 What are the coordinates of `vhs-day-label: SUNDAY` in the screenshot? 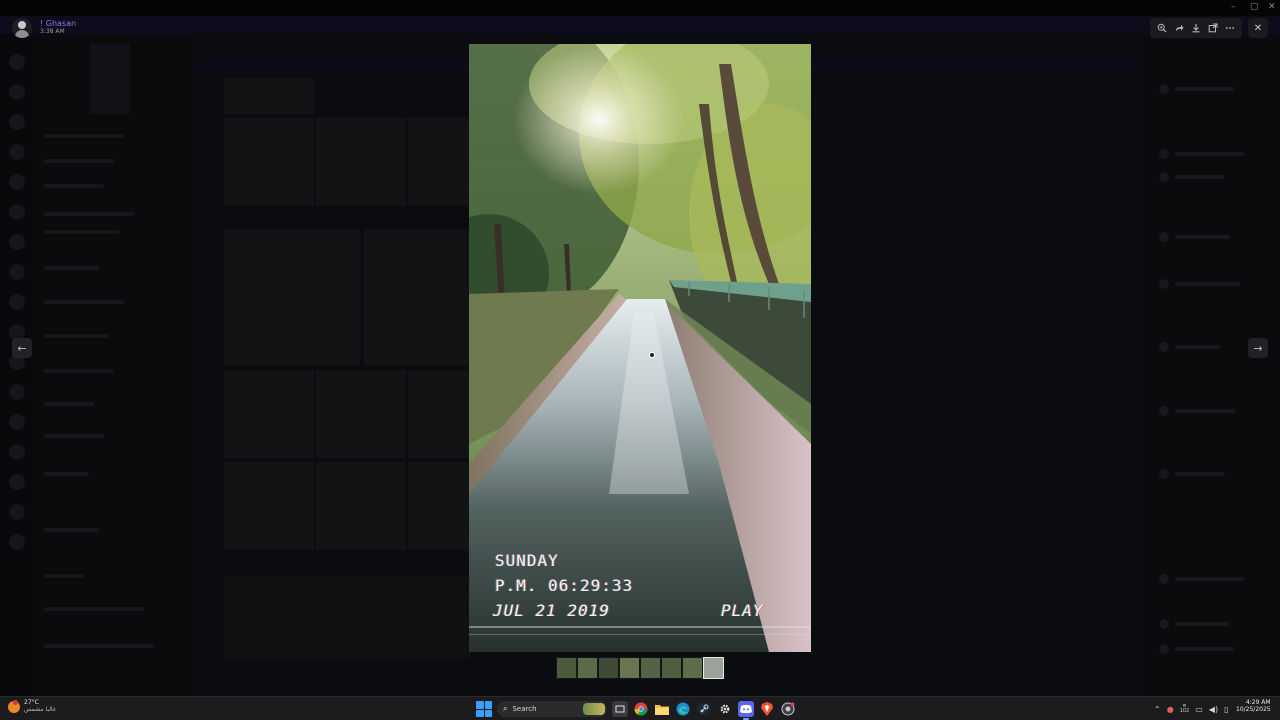 It's located at (527, 560).